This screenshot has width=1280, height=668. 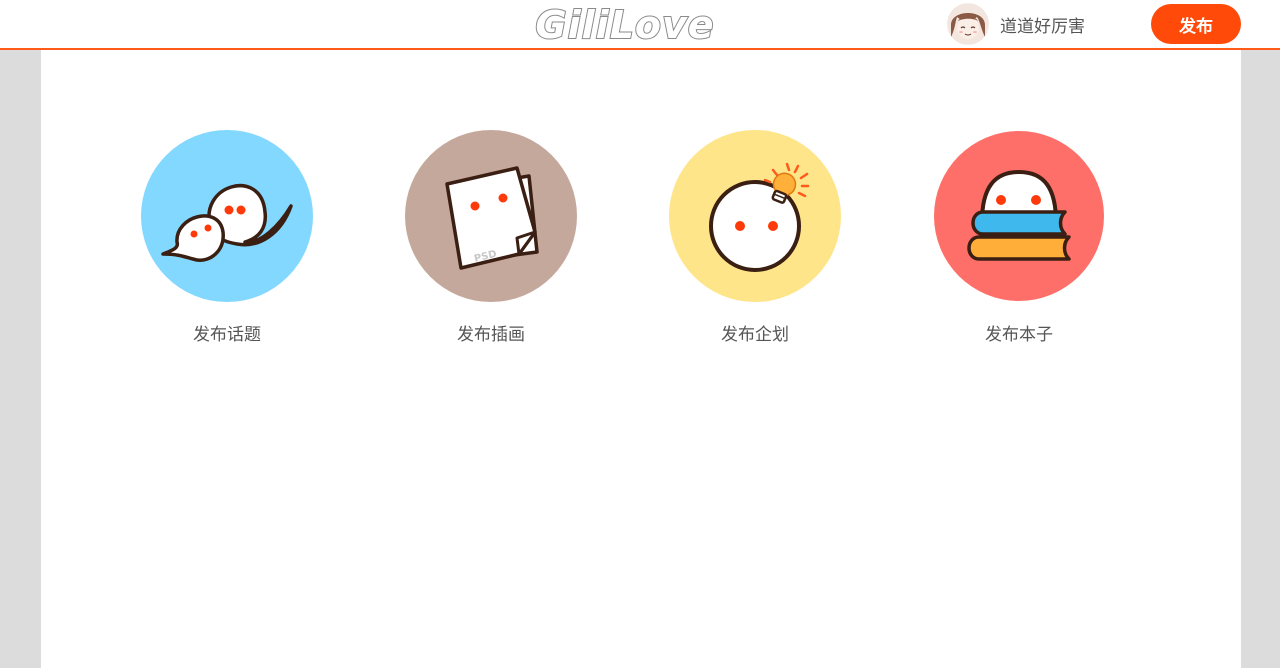 I want to click on book-stack-icon, so click(x=1019, y=216).